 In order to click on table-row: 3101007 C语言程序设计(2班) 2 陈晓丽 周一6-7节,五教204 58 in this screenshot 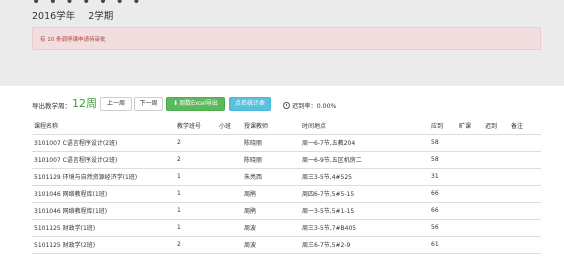, I will do `click(286, 143)`.